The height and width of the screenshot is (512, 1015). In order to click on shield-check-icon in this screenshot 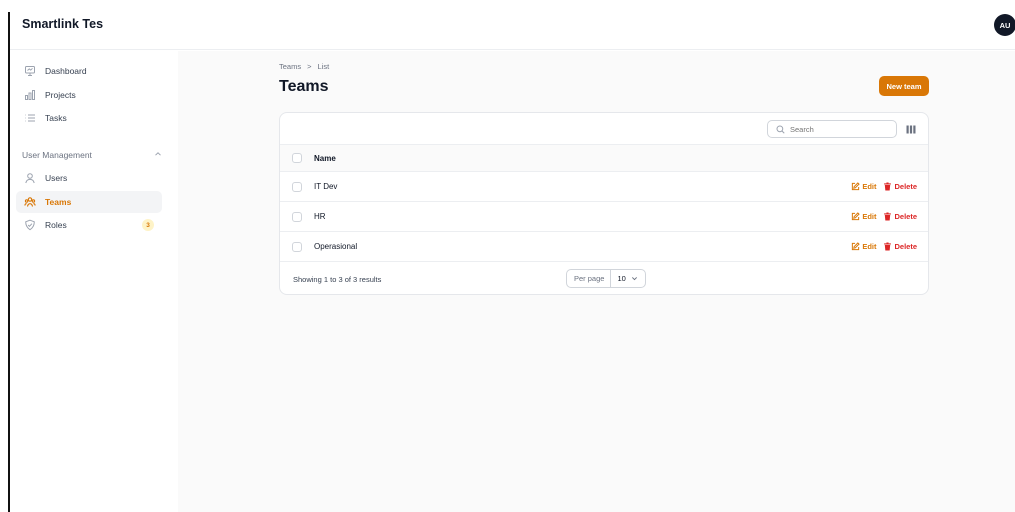, I will do `click(30, 225)`.